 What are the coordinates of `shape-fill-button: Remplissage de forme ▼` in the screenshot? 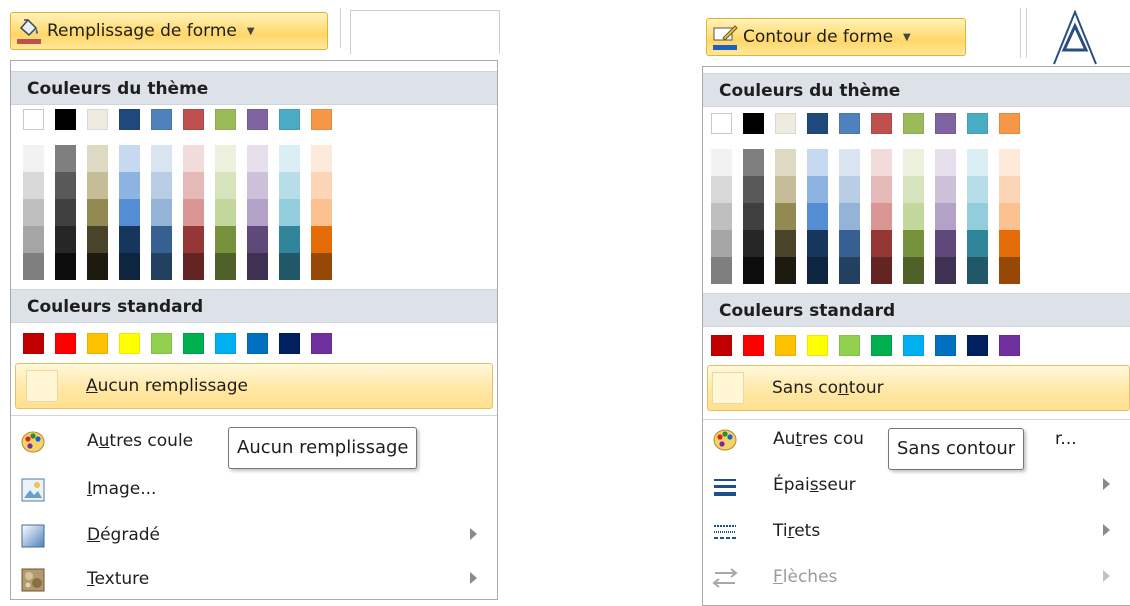 It's located at (169, 31).